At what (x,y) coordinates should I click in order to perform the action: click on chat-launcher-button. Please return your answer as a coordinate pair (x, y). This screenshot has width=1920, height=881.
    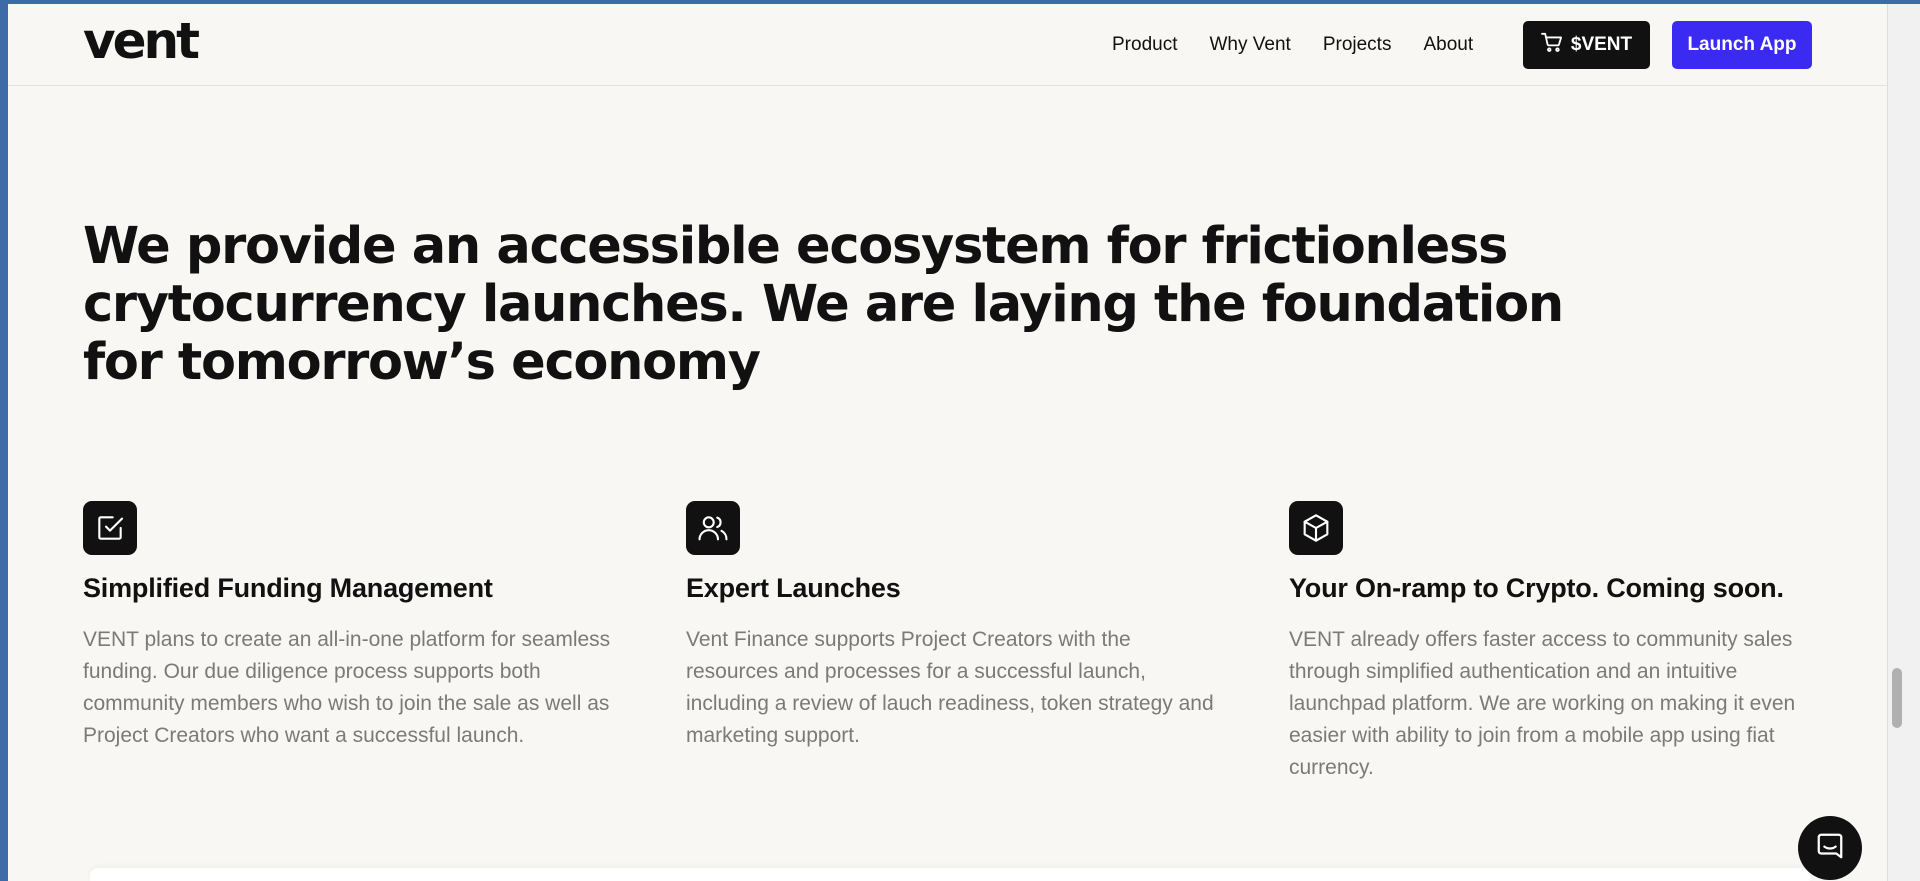
    Looking at the image, I should click on (1830, 848).